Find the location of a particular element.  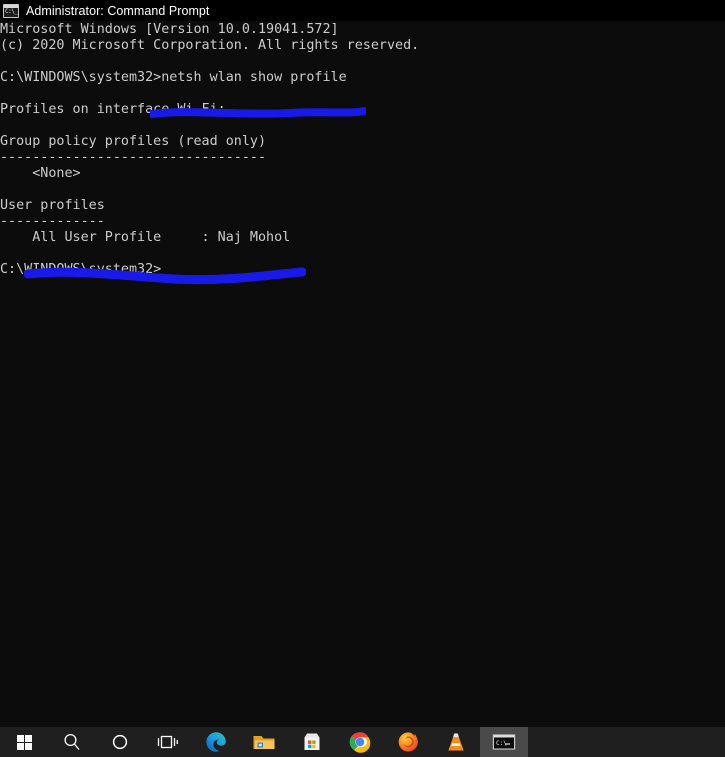

console-line: --------------------------------- is located at coordinates (133, 157).